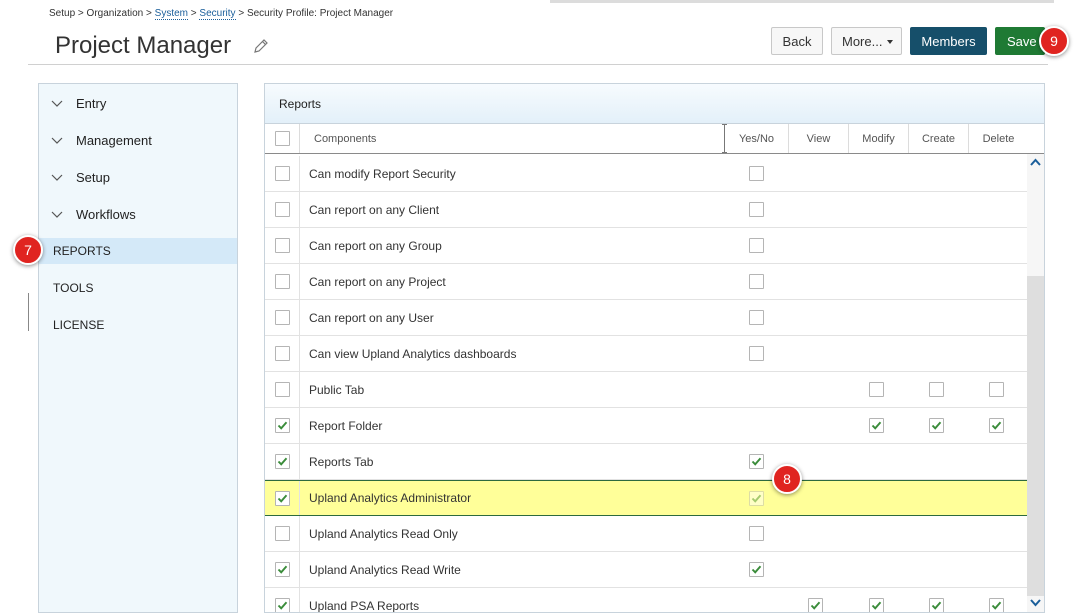 The height and width of the screenshot is (615, 1085). What do you see at coordinates (646, 426) in the screenshot?
I see `table-row: Report Folder` at bounding box center [646, 426].